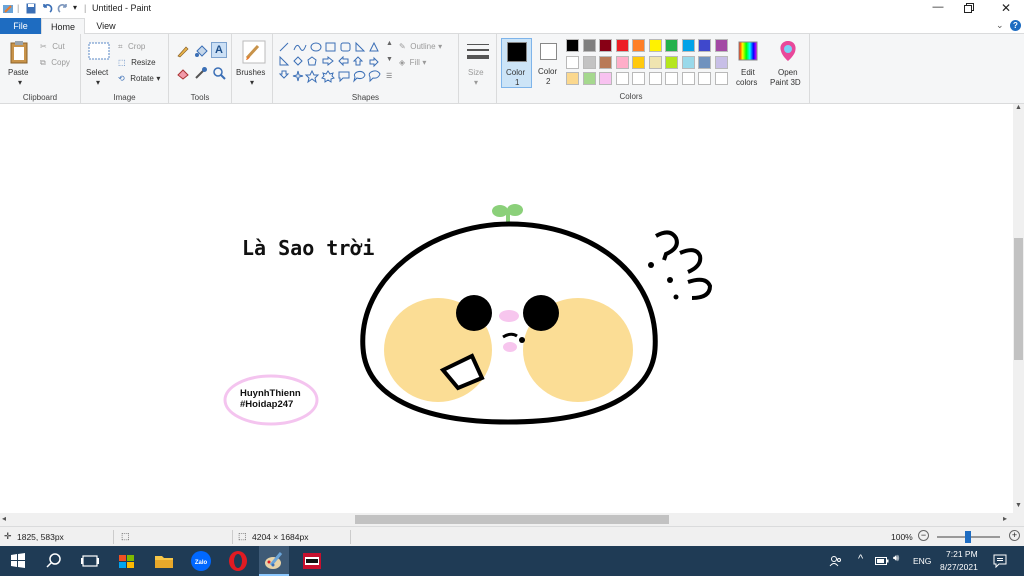 The image size is (1024, 576). I want to click on battery-icon, so click(882, 561).